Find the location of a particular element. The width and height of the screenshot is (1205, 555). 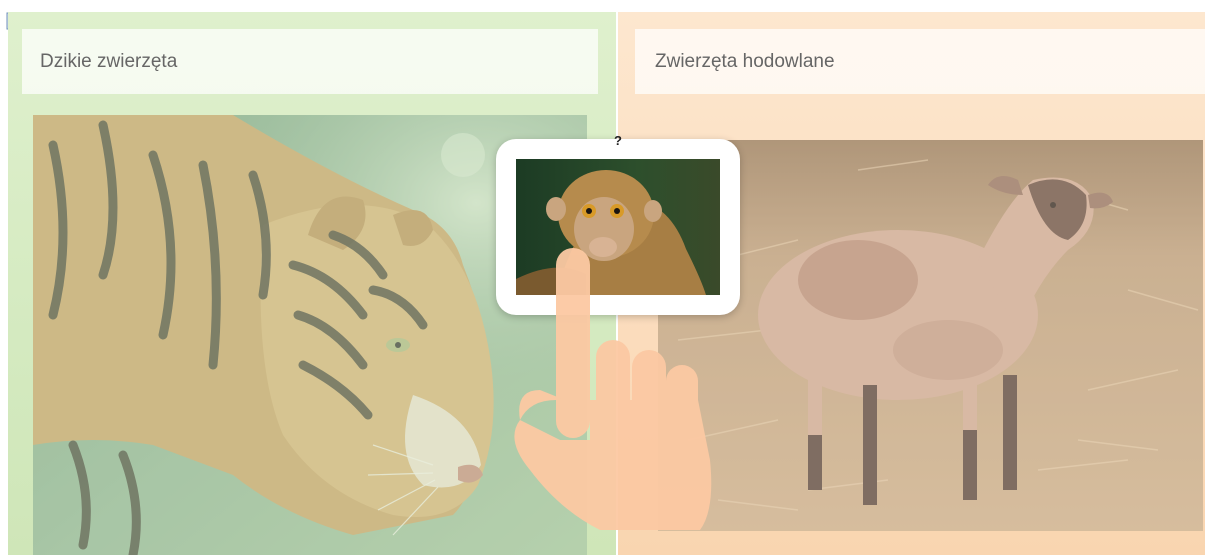

monkey-photo is located at coordinates (618, 227).